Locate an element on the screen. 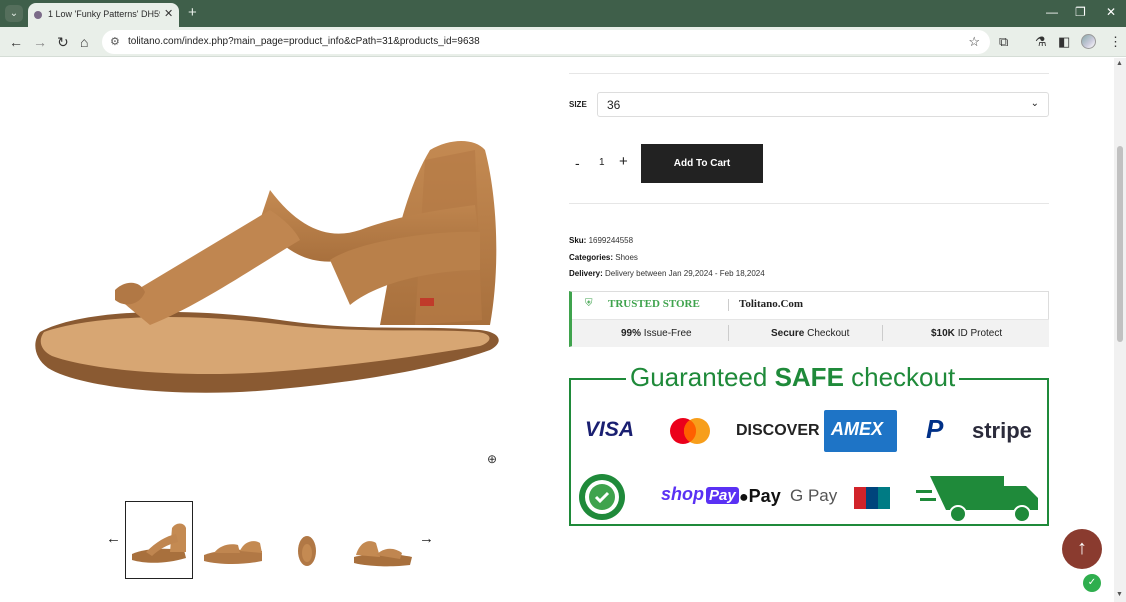 The width and height of the screenshot is (1126, 602). tab-title: 1 Low 'Funky Patterns' DH5927 is located at coordinates (104, 14).